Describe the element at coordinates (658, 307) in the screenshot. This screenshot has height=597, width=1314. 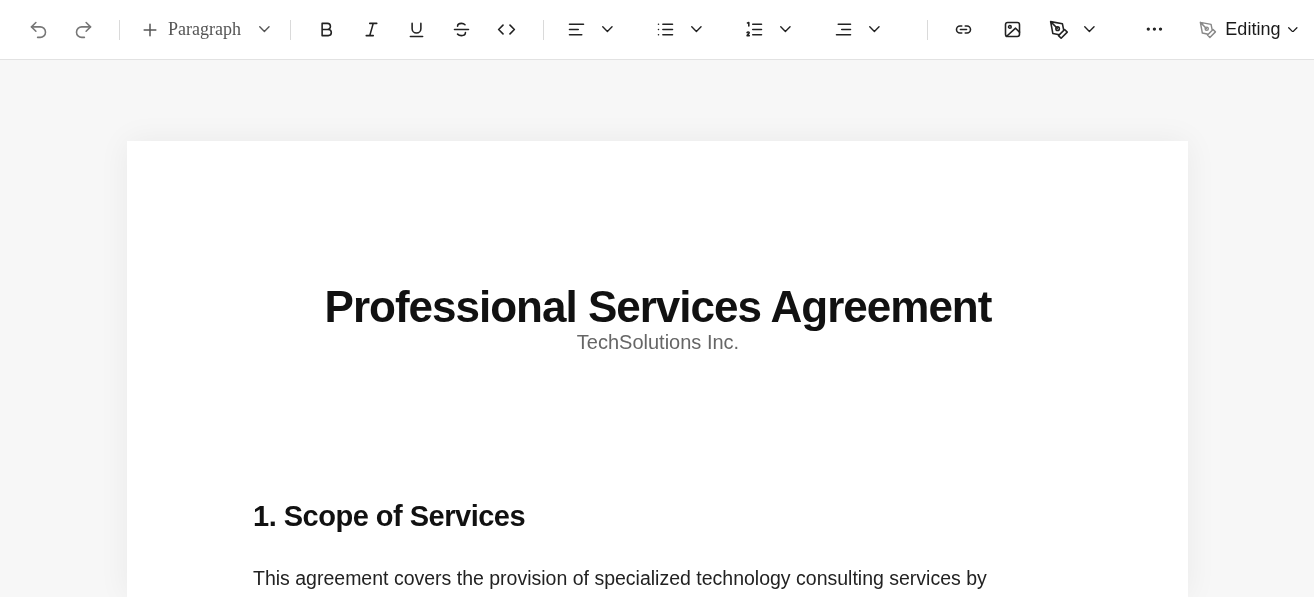
I see `document-title: Professional Services Agreement` at that location.